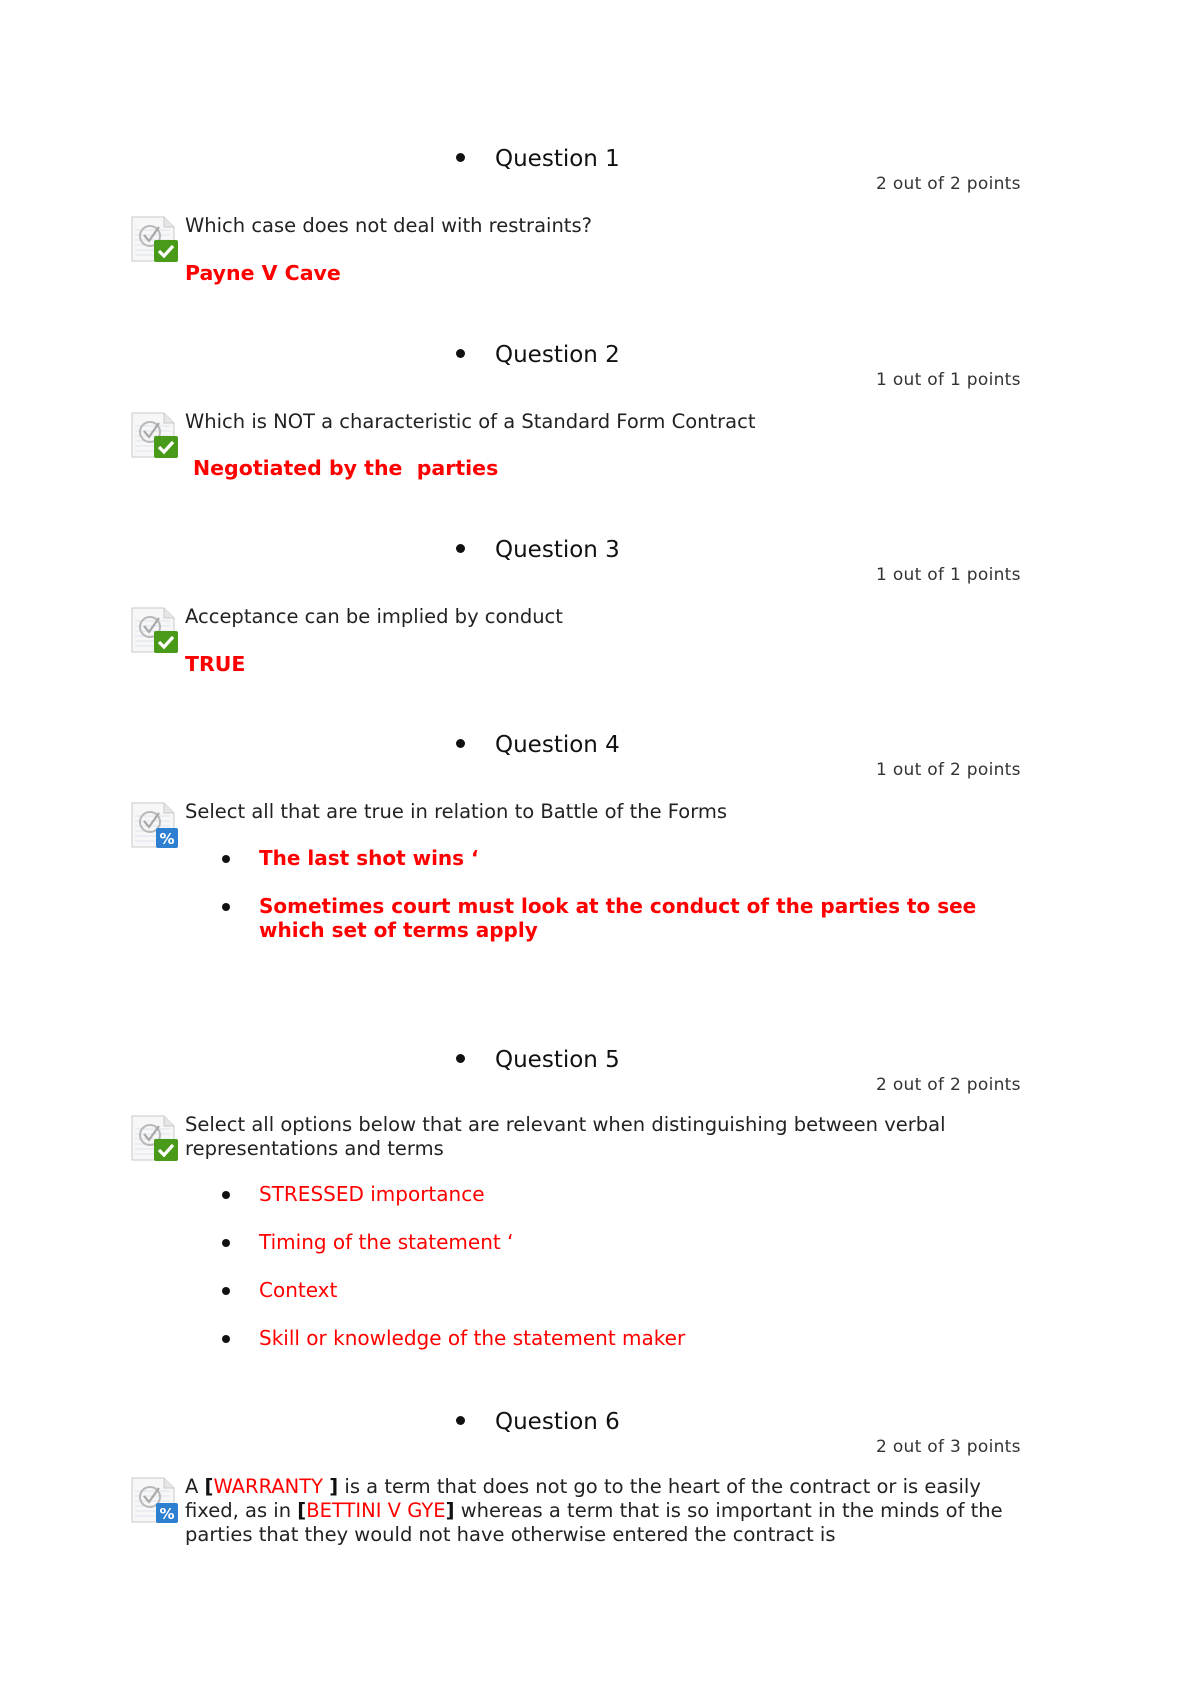  What do you see at coordinates (610, 858) in the screenshot?
I see `answer-option: The last shot wins ‘` at bounding box center [610, 858].